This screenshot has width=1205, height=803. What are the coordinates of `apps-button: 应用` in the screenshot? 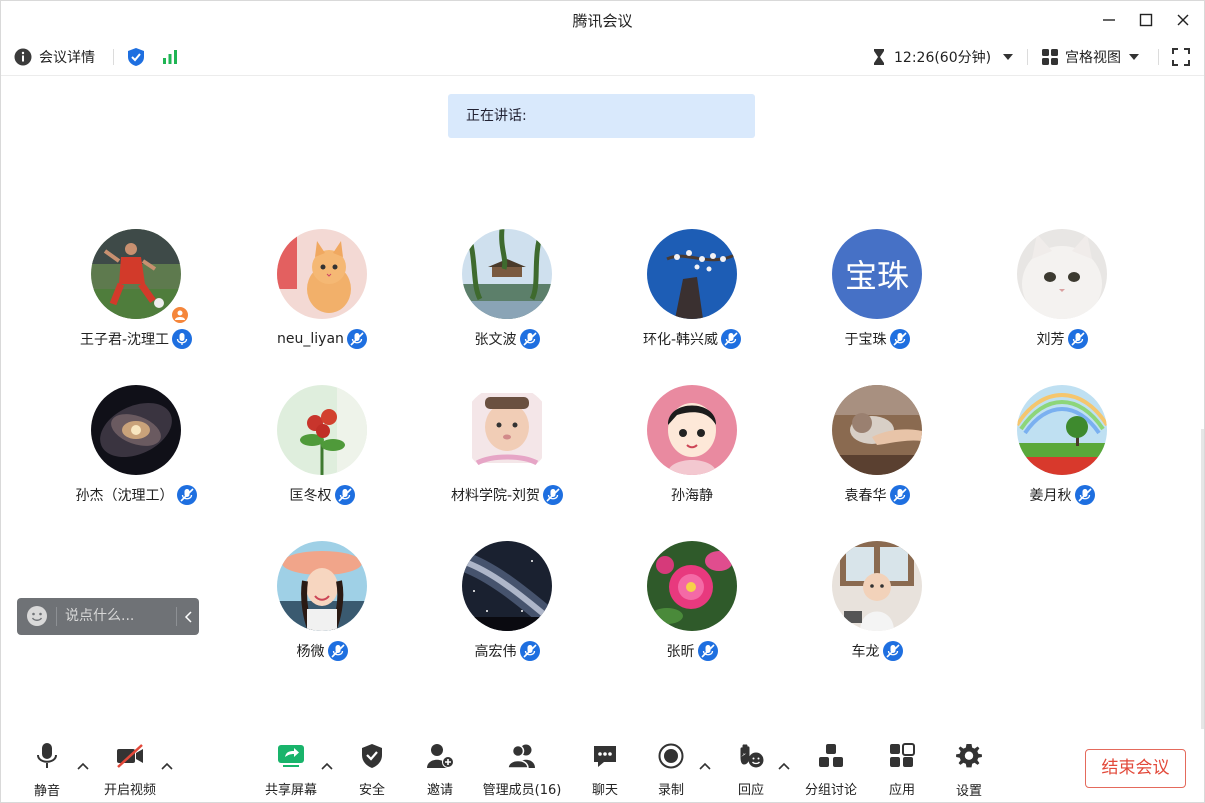 It's located at (902, 770).